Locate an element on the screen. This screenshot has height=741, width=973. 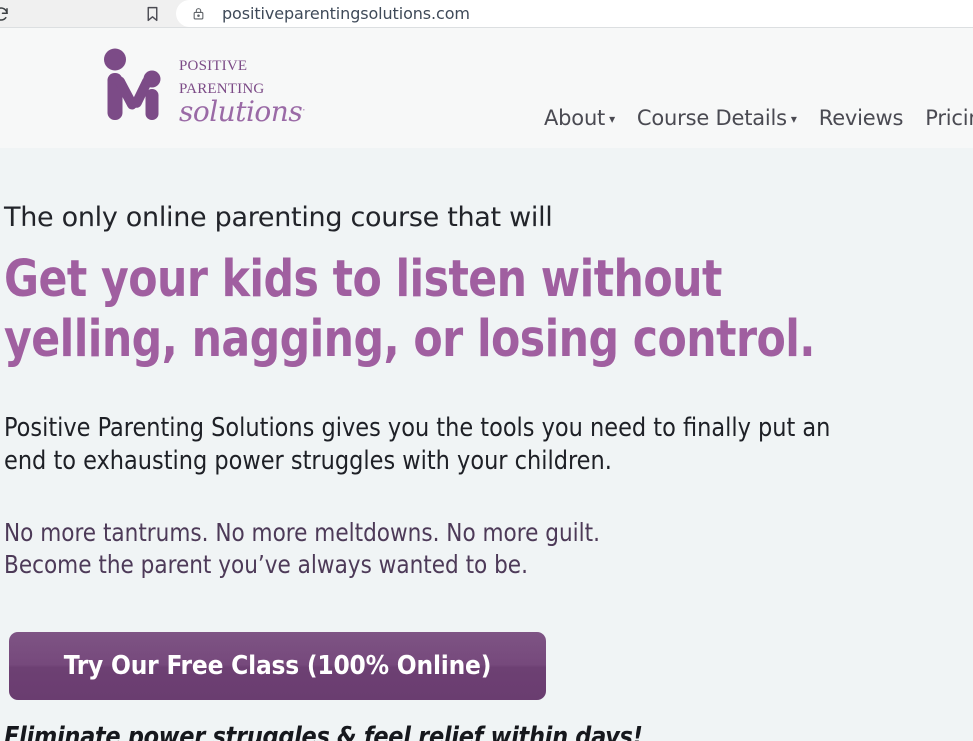
logo-trademark: . is located at coordinates (303, 108).